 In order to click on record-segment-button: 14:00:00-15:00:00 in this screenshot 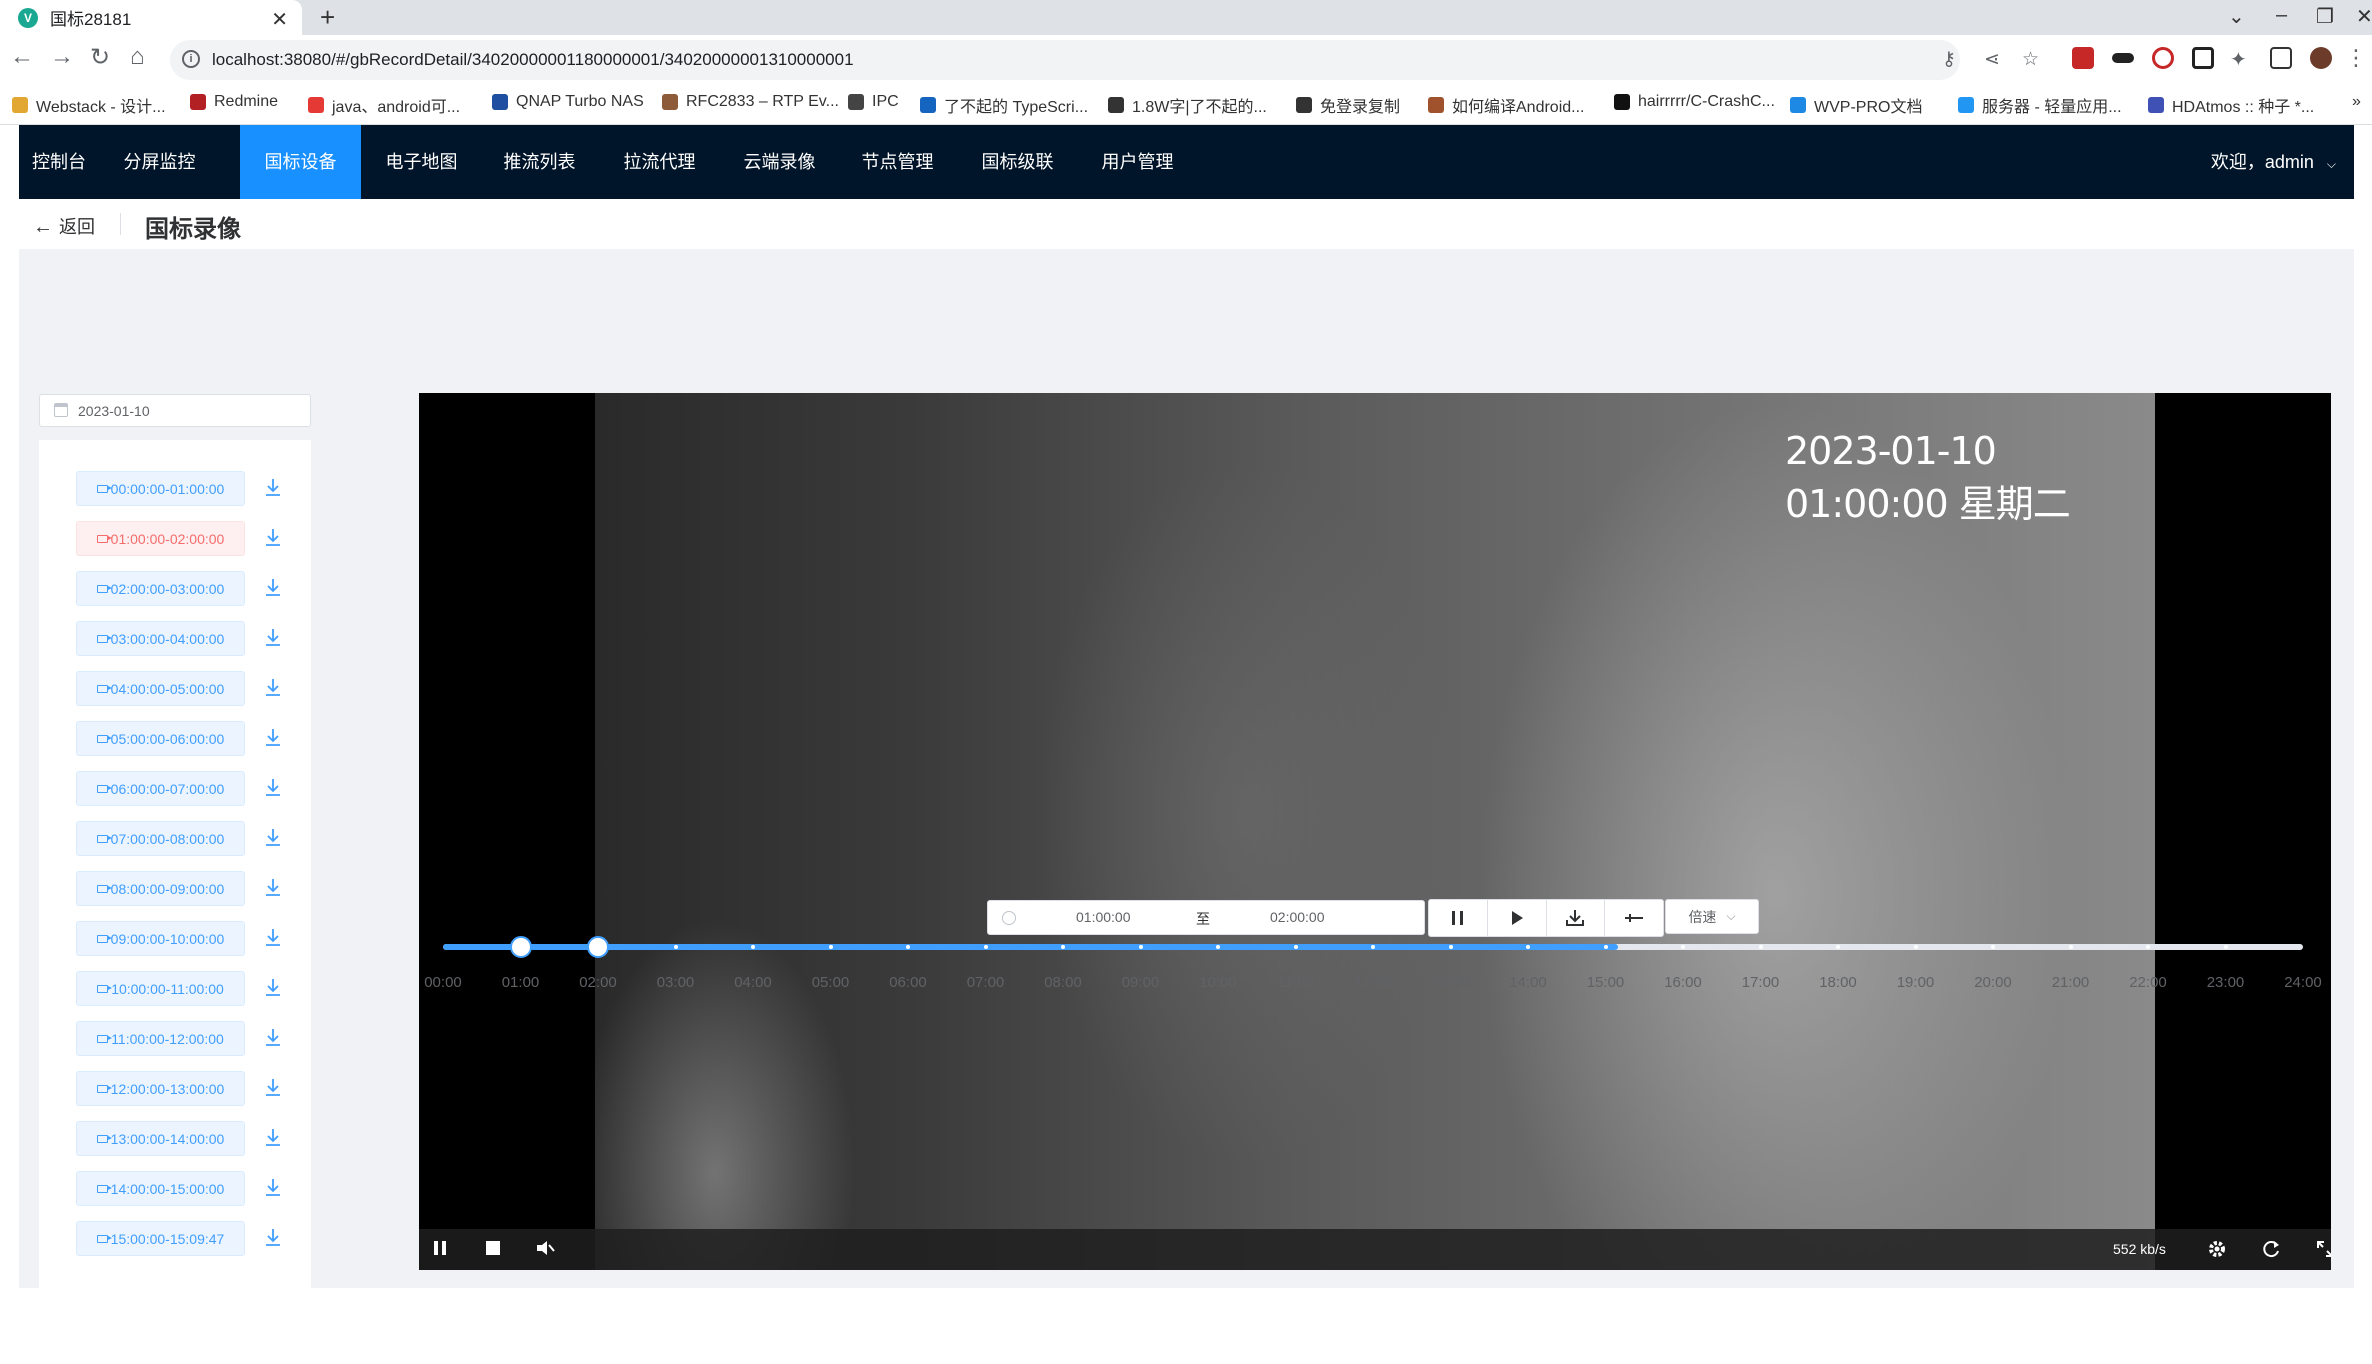, I will do `click(160, 1188)`.